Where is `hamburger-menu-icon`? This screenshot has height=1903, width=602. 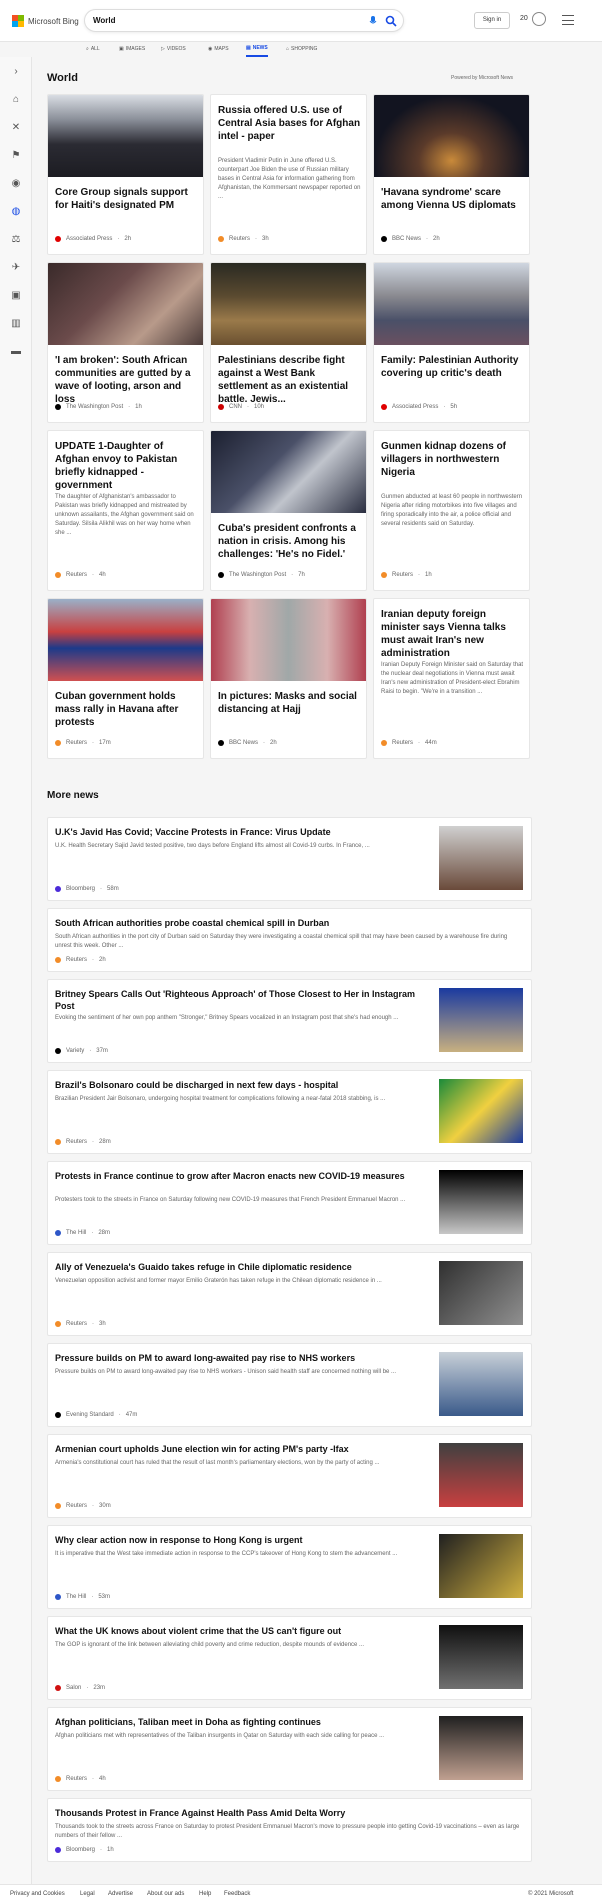 hamburger-menu-icon is located at coordinates (568, 20).